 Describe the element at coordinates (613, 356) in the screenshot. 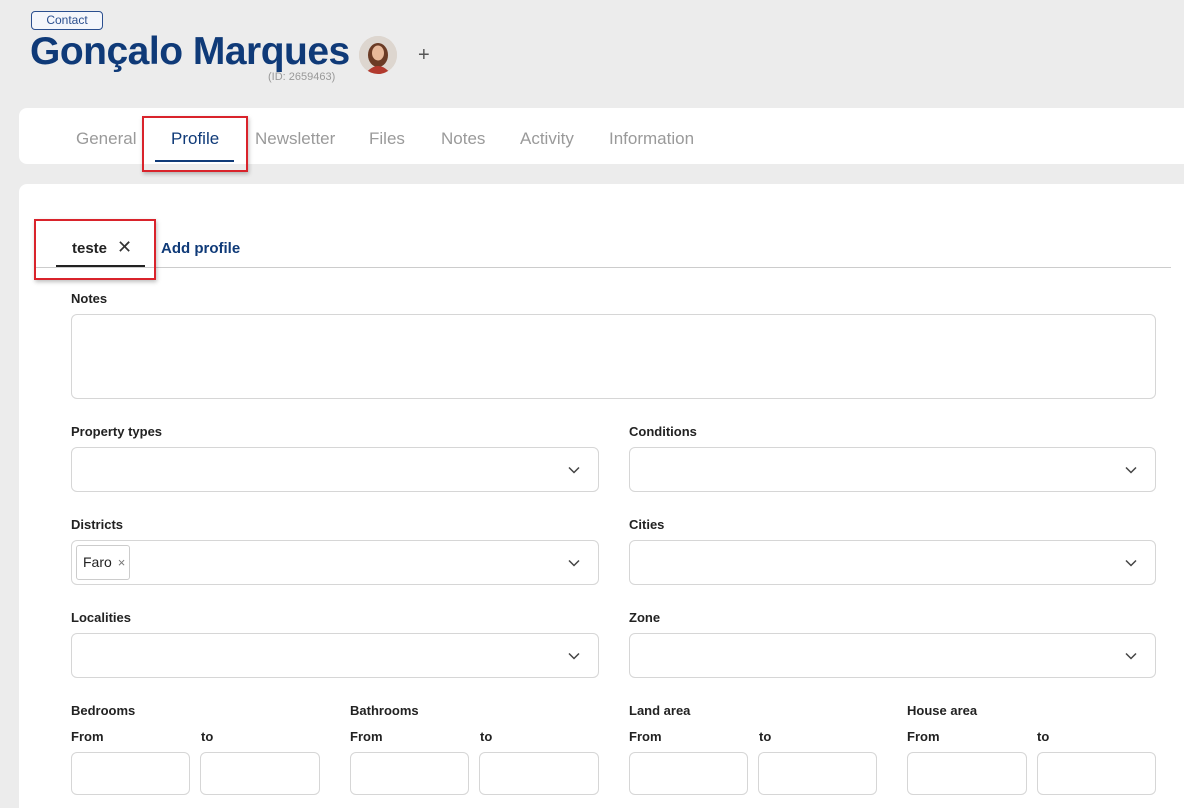

I see `notes-textarea` at that location.